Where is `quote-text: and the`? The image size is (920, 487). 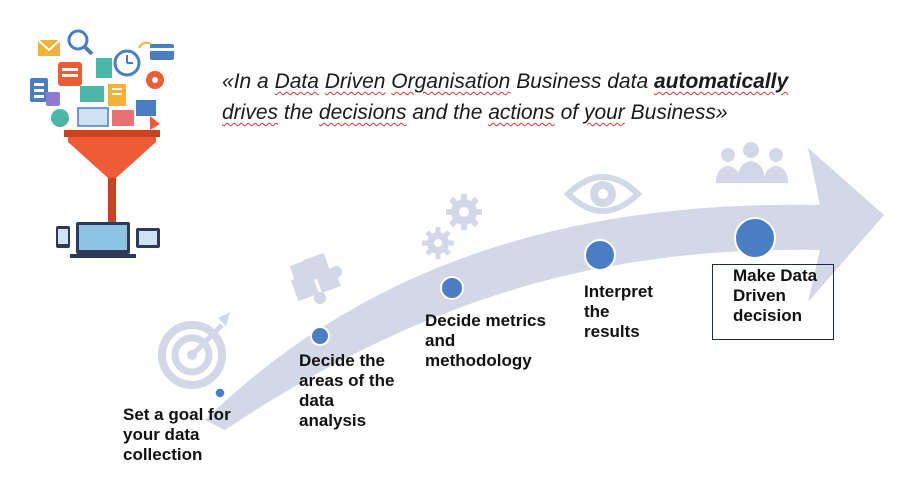 quote-text: and the is located at coordinates (447, 112).